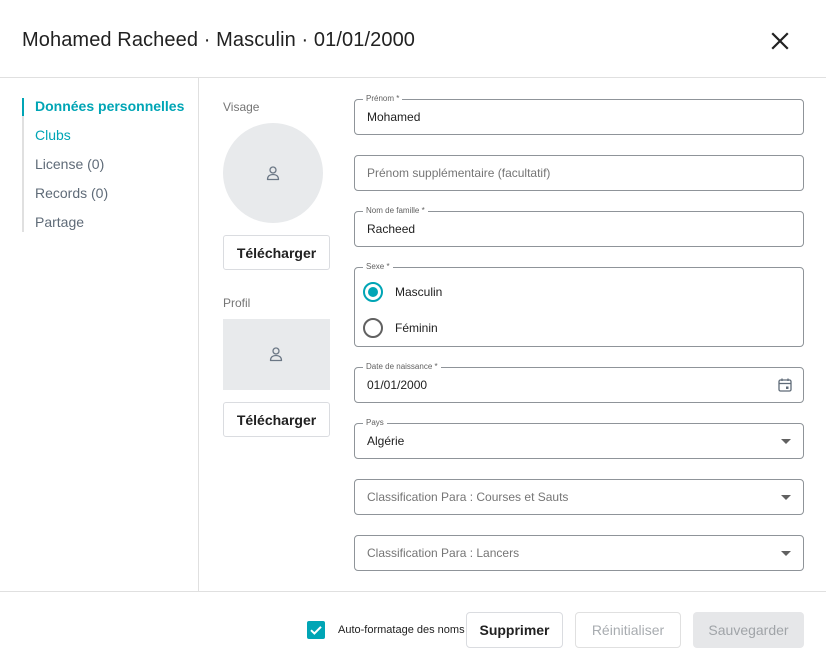 Image resolution: width=826 pixels, height=664 pixels. Describe the element at coordinates (276, 252) in the screenshot. I see `upload-face-button: Télécharger` at that location.